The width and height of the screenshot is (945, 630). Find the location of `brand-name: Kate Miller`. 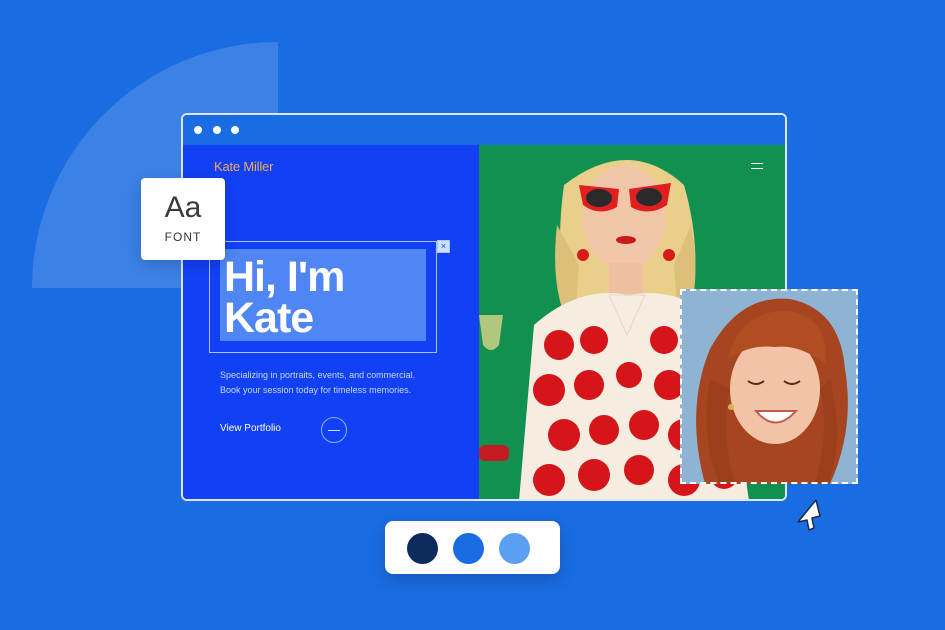

brand-name: Kate Miller is located at coordinates (243, 166).